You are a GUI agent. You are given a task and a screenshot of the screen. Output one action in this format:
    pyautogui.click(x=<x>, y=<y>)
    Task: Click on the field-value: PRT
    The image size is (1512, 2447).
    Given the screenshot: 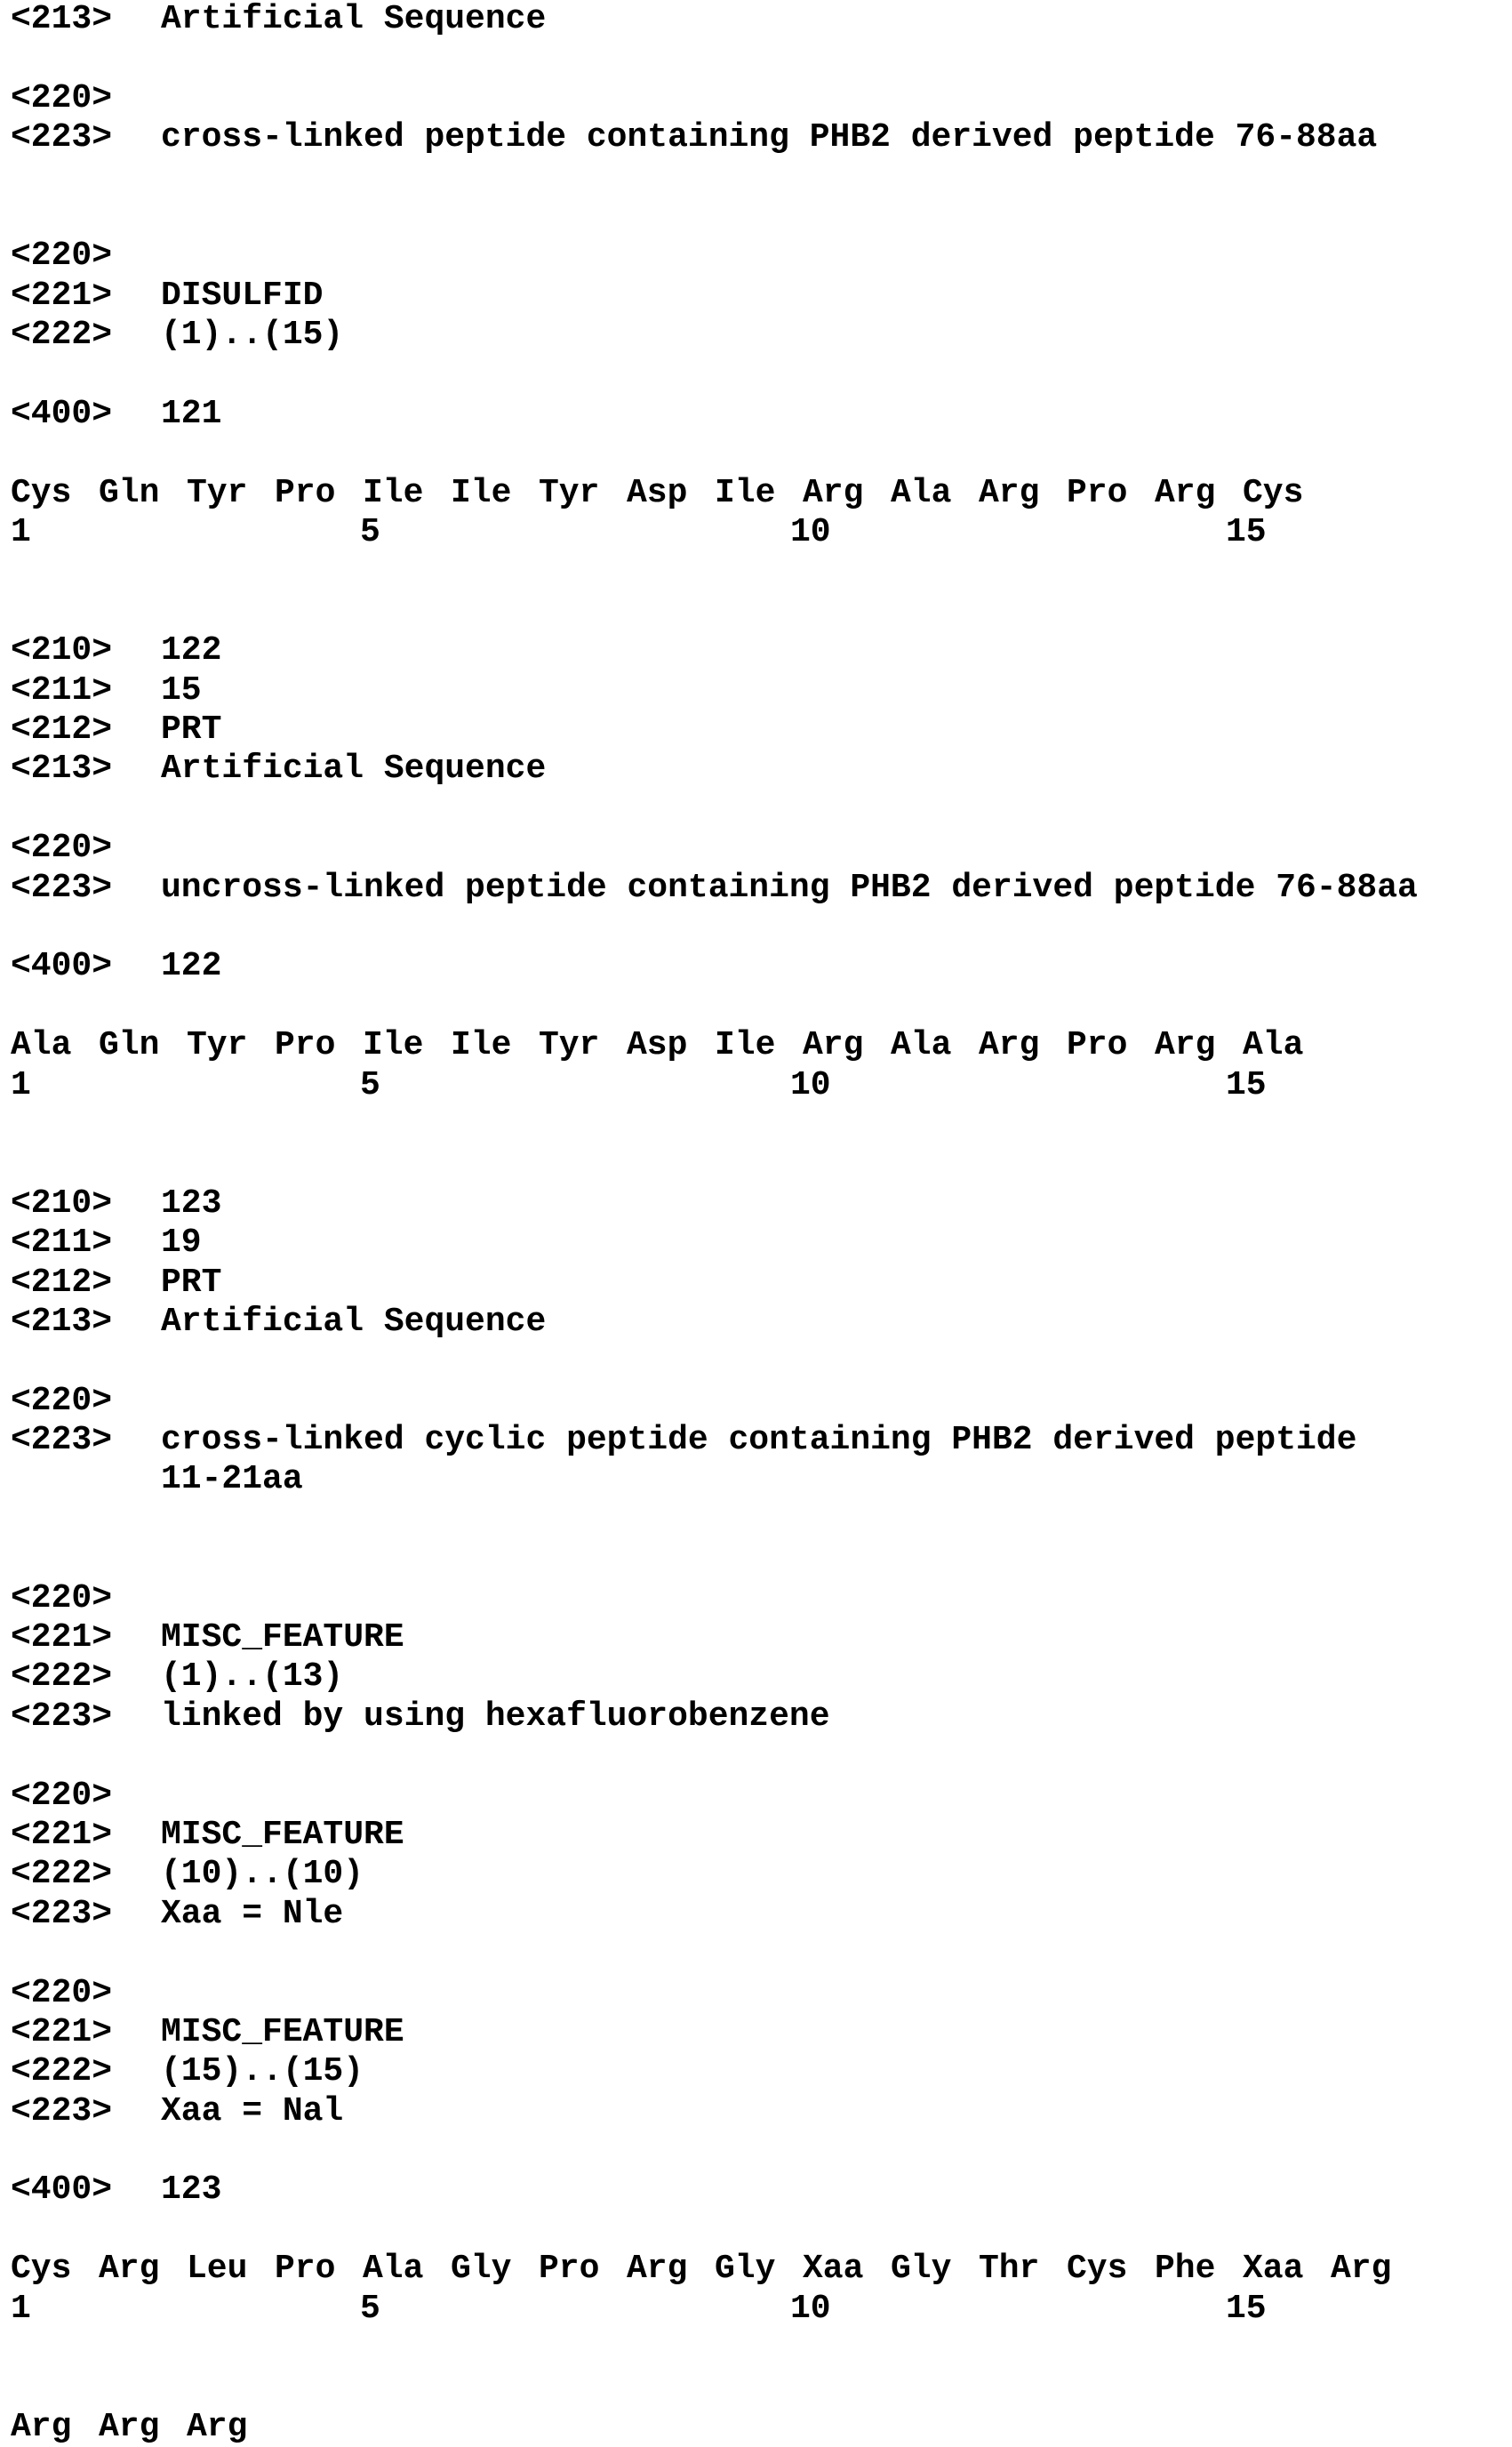 What is the action you would take?
    pyautogui.click(x=191, y=730)
    